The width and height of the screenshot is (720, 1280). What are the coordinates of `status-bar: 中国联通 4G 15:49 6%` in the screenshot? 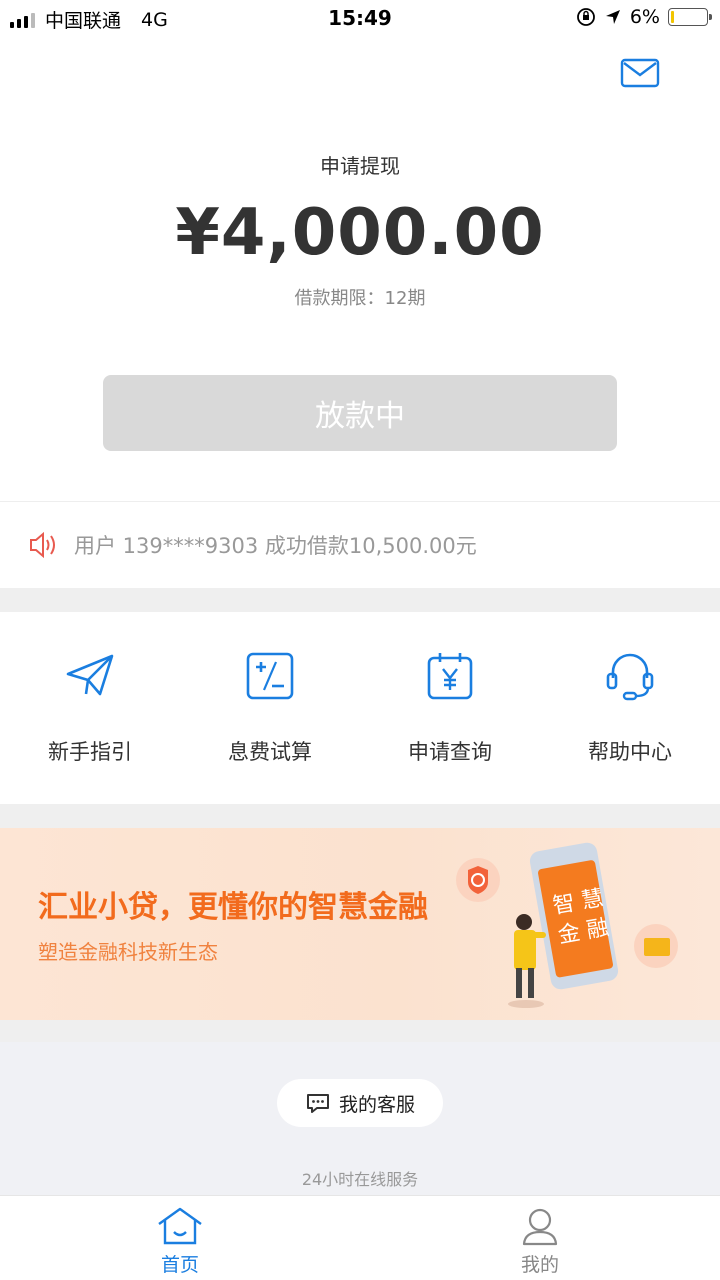 It's located at (360, 19).